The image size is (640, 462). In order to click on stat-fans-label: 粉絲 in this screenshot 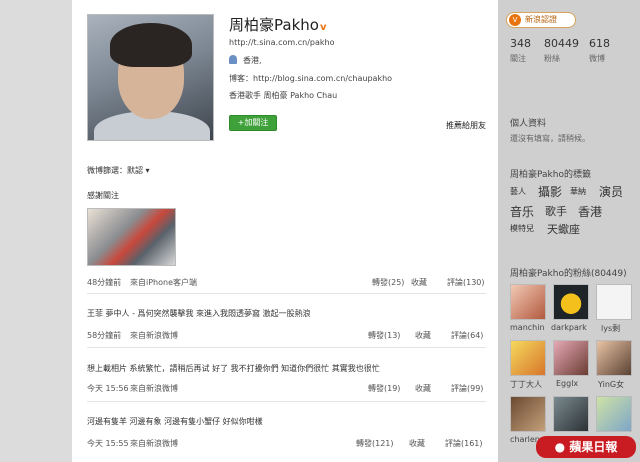, I will do `click(552, 58)`.